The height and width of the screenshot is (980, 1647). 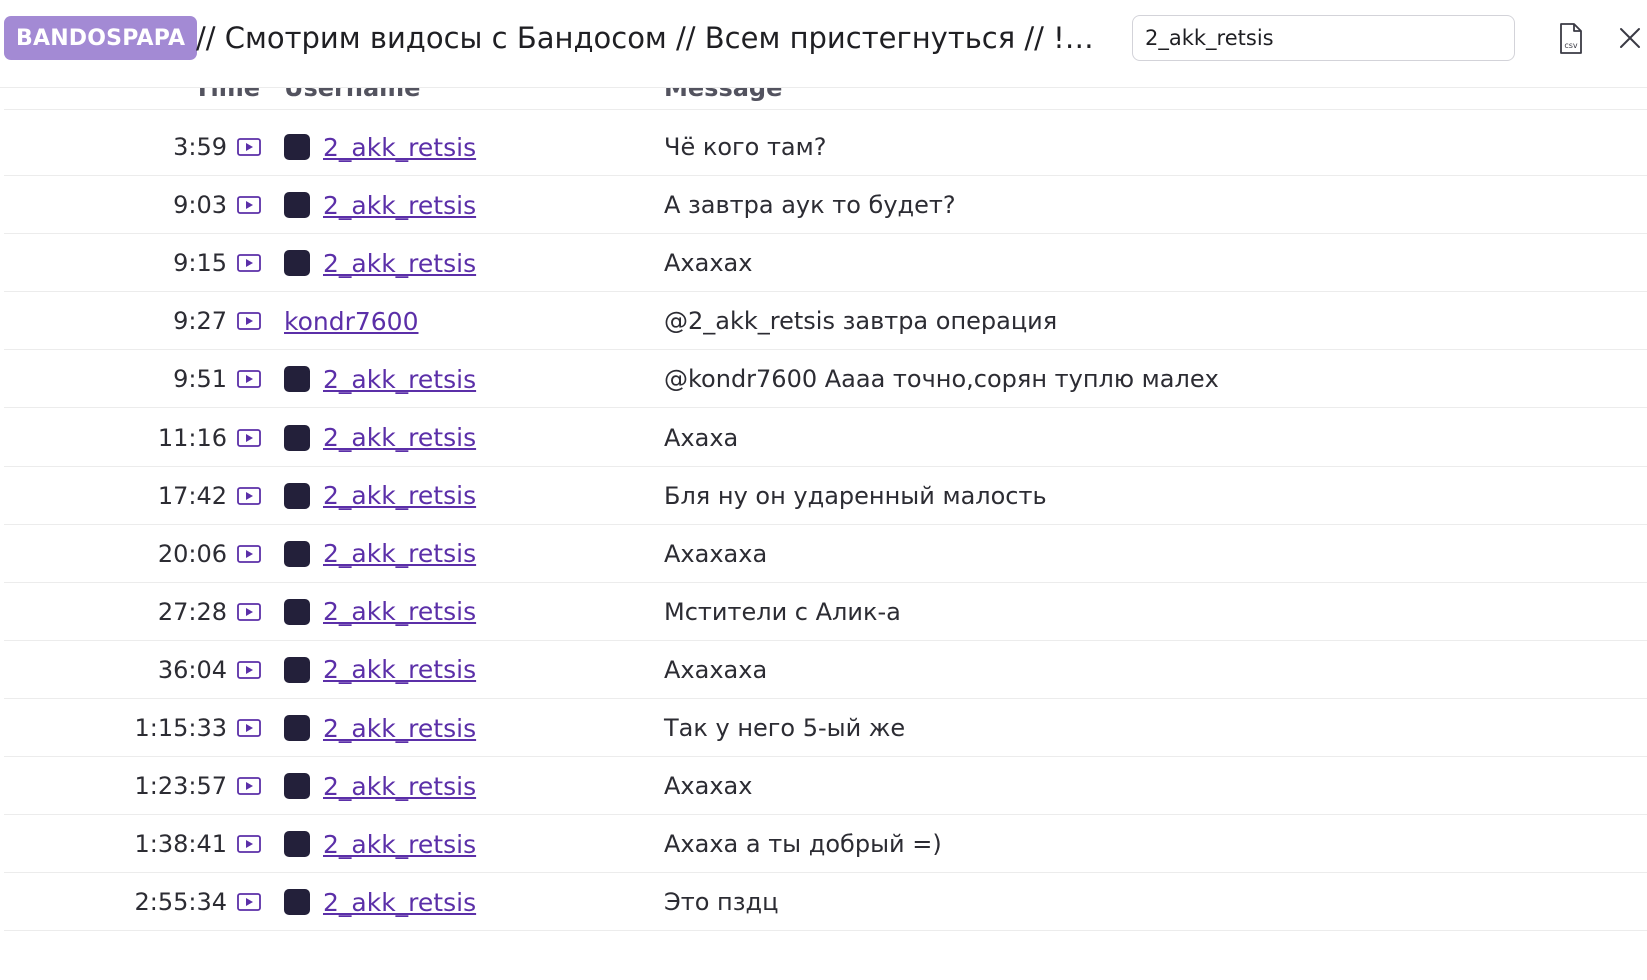 I want to click on message-text: Мстители с Алик-а, so click(x=782, y=611).